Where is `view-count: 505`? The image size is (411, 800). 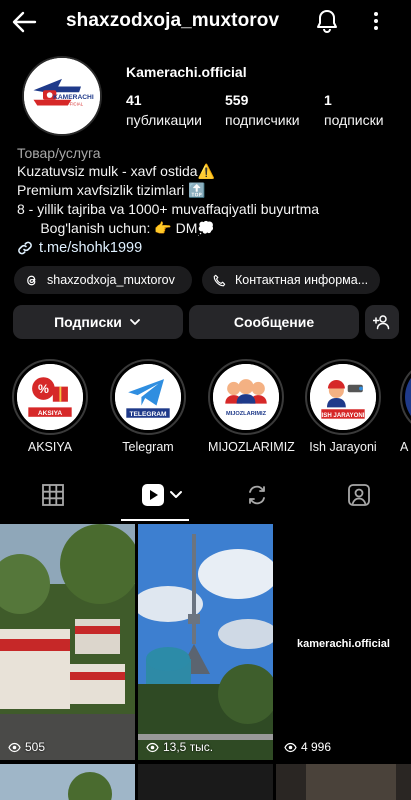
view-count: 505 is located at coordinates (26, 747).